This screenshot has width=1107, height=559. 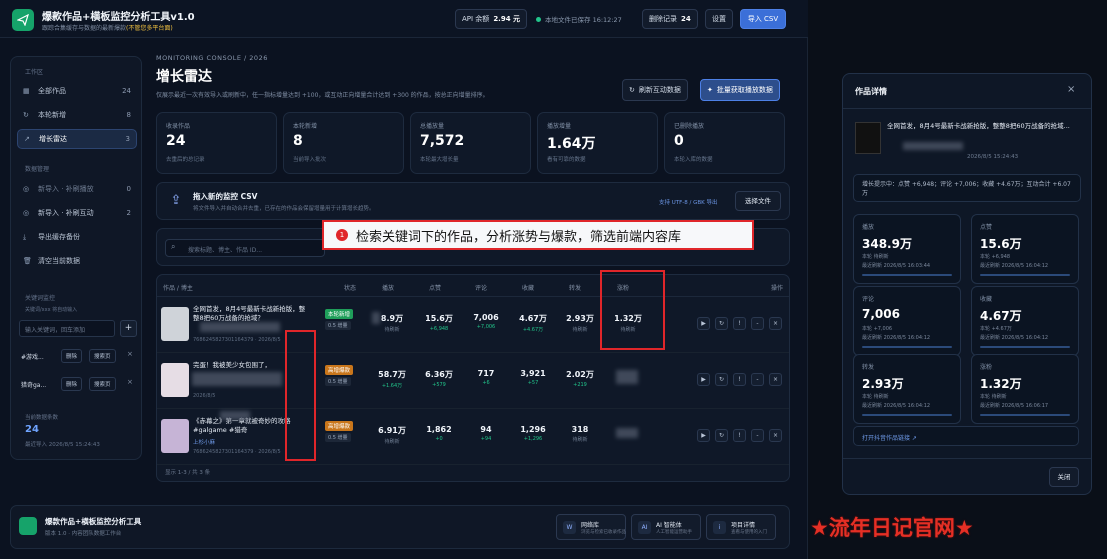 I want to click on stat-card: 收录作品 24 去重后的总记录, so click(x=216, y=143).